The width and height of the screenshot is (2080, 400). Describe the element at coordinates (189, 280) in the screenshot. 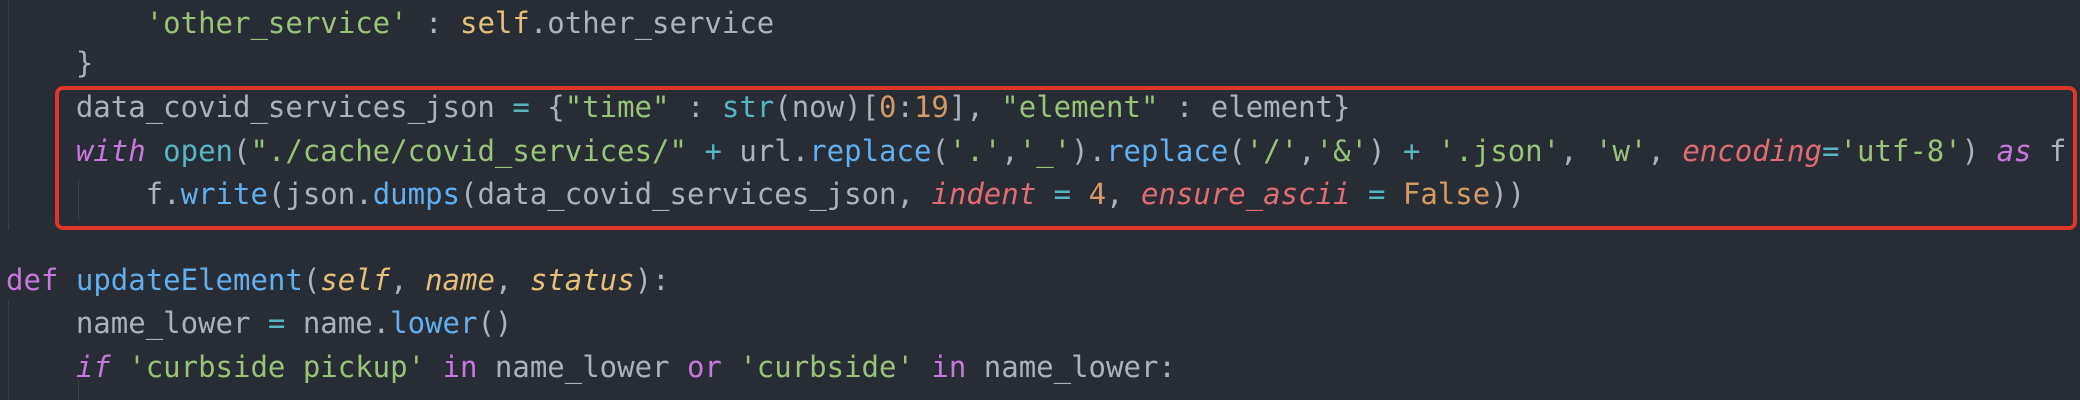

I see `code-token: updateElement` at that location.